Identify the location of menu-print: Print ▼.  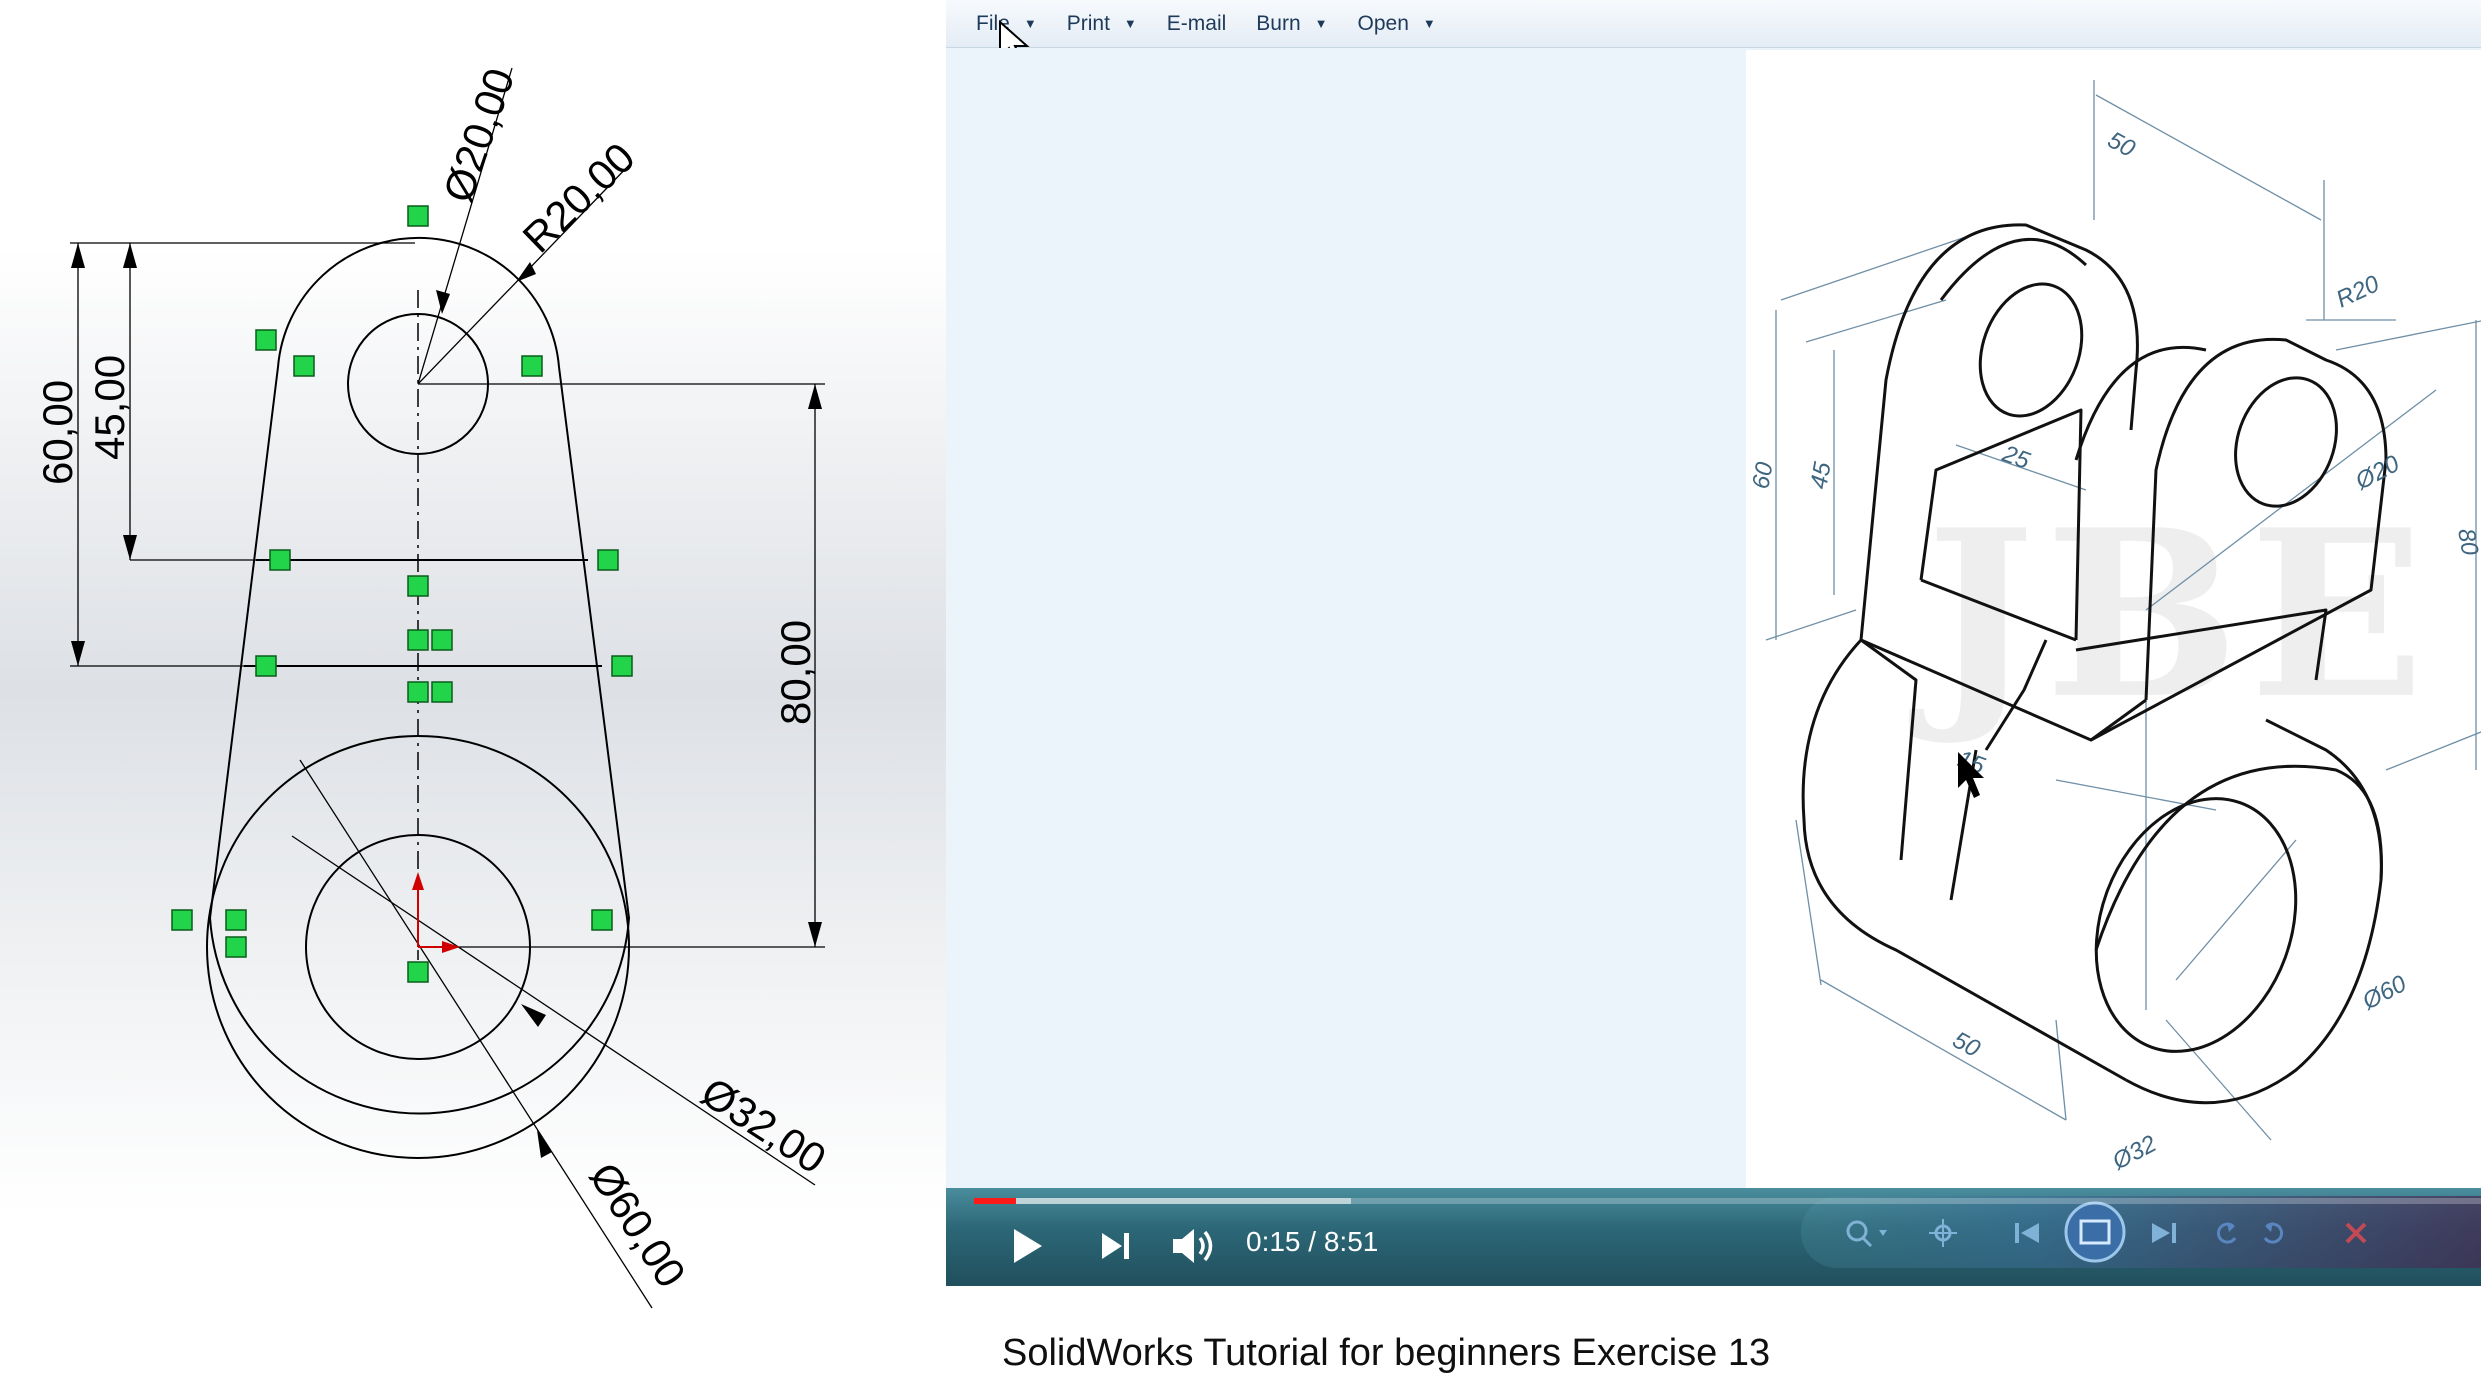
(1102, 24).